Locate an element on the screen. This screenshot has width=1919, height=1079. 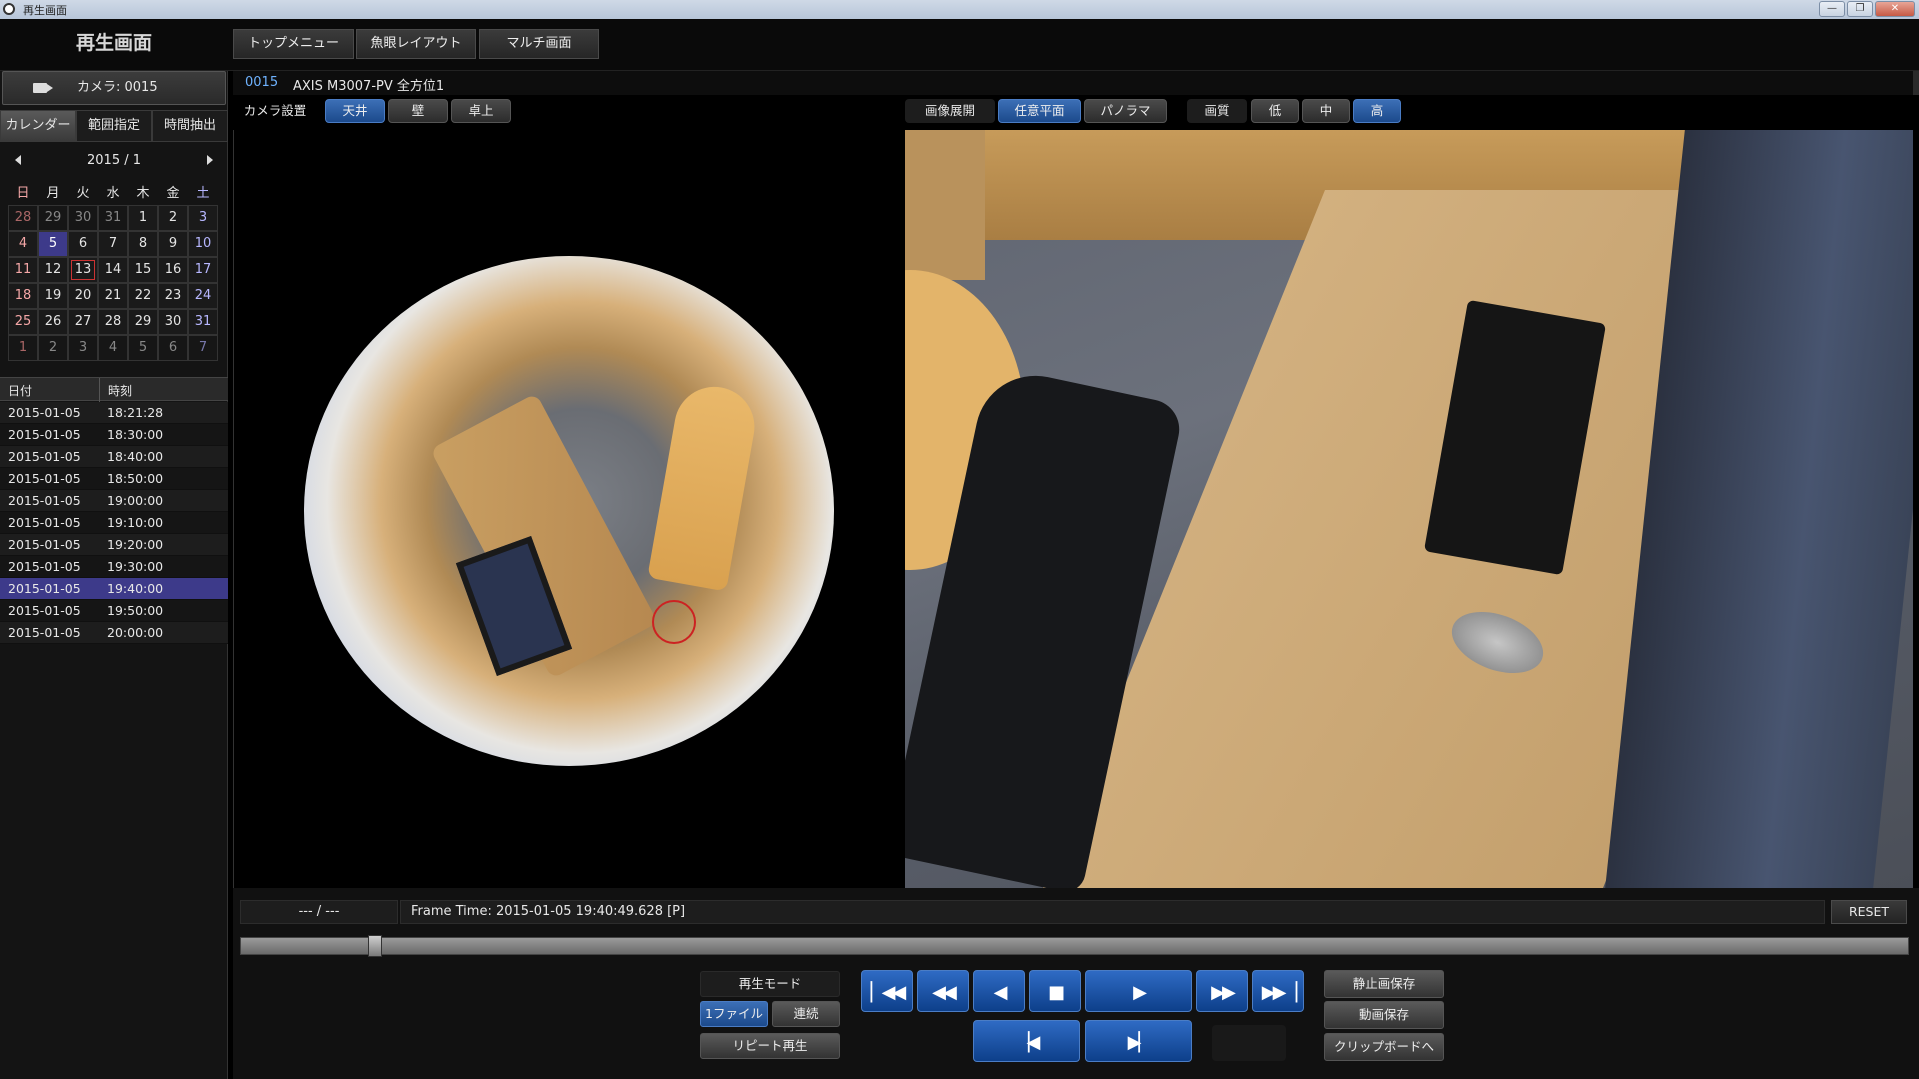
mode-continuous-button: 連続 is located at coordinates (806, 1014).